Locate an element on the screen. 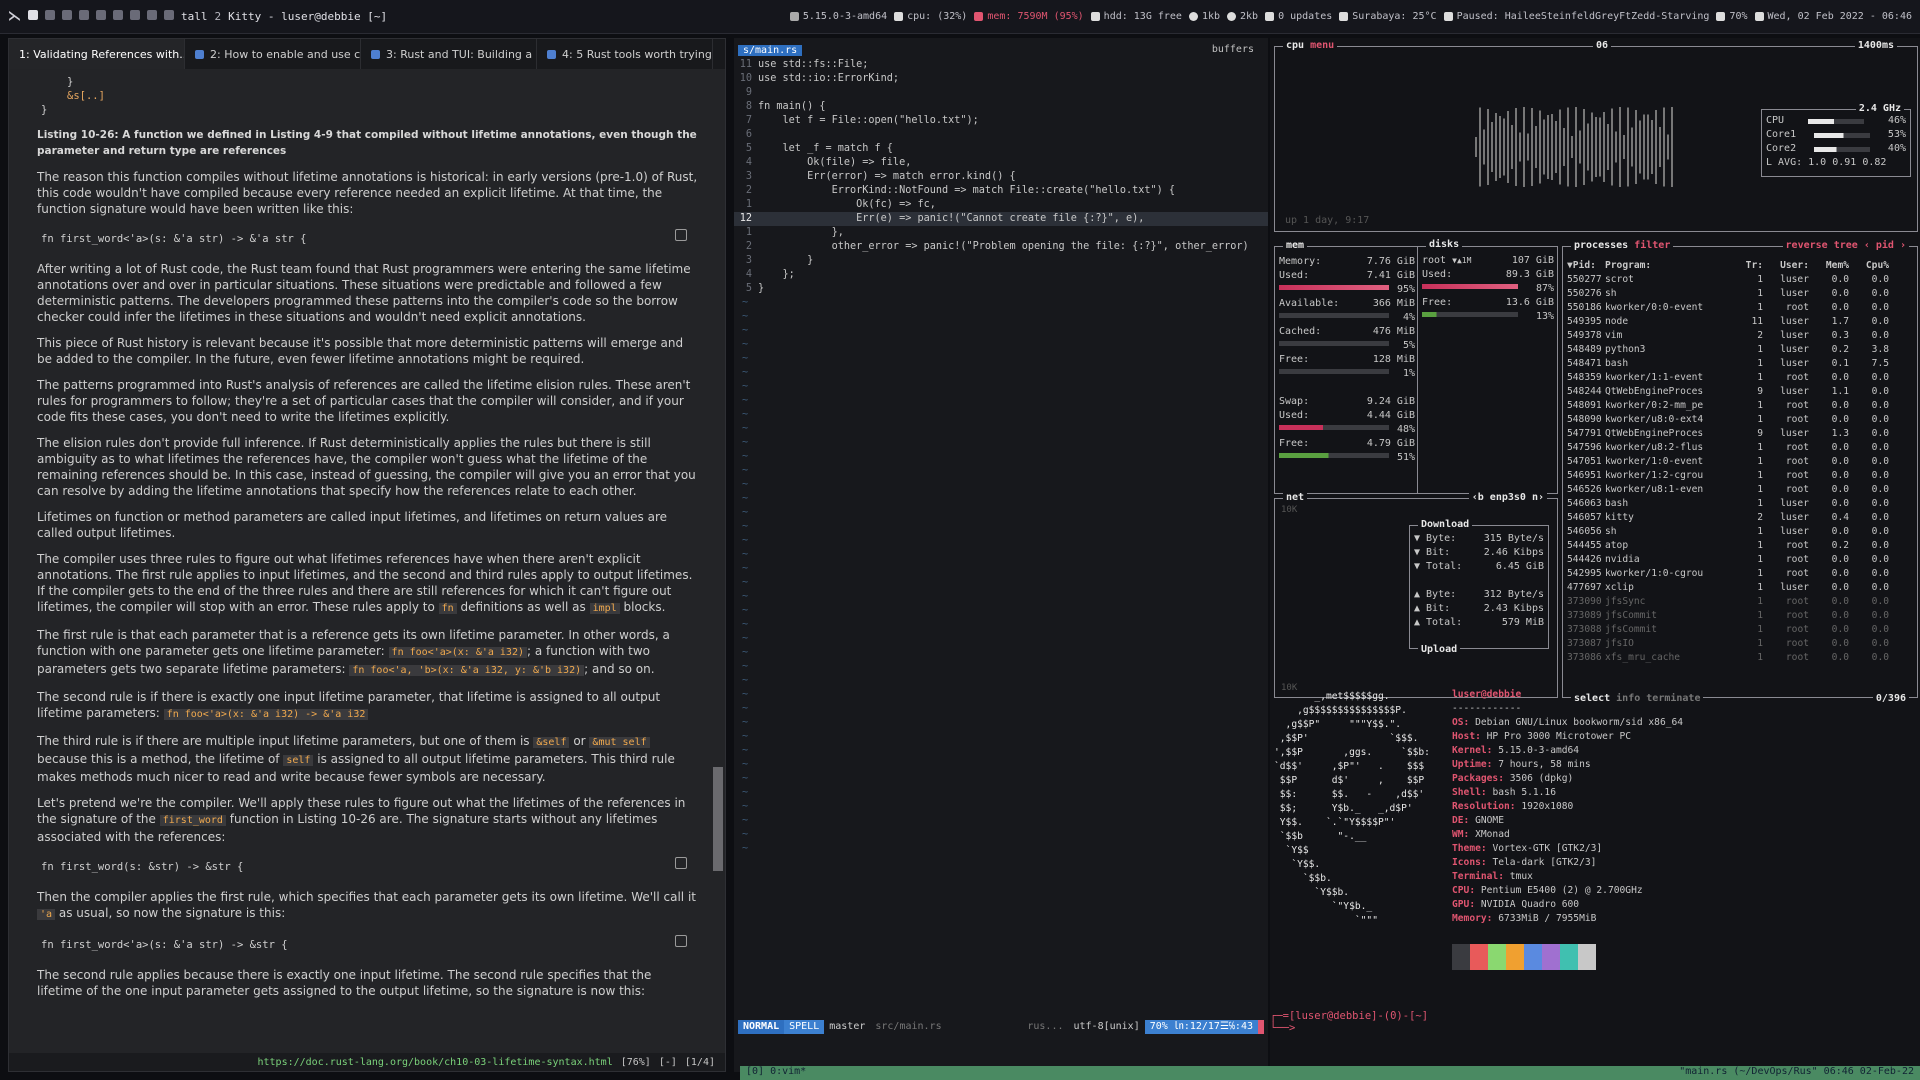 The width and height of the screenshot is (1920, 1080). table-row: 546057 kitty 2 luser 0.4 0.0 is located at coordinates (1730, 518).